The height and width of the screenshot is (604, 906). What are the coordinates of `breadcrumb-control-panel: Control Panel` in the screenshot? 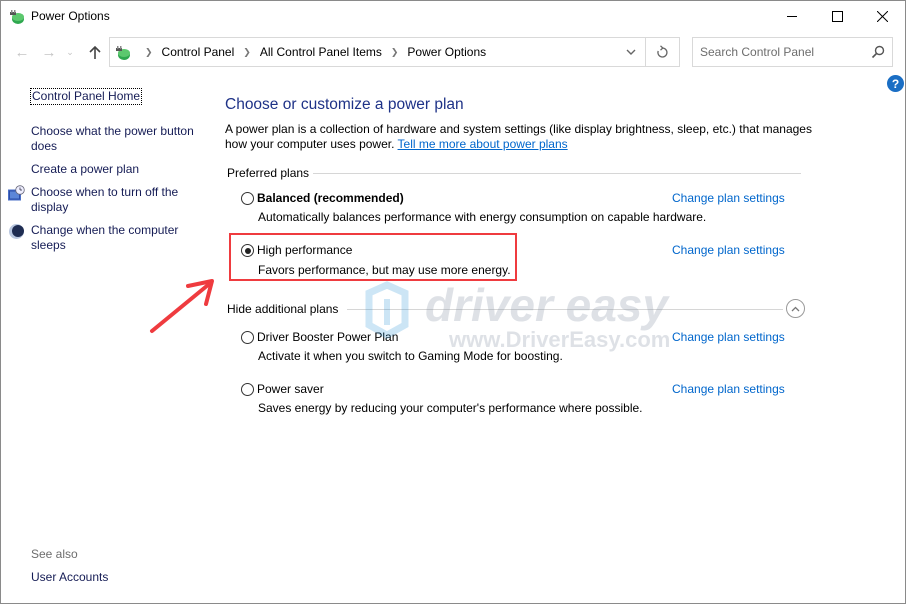 It's located at (198, 52).